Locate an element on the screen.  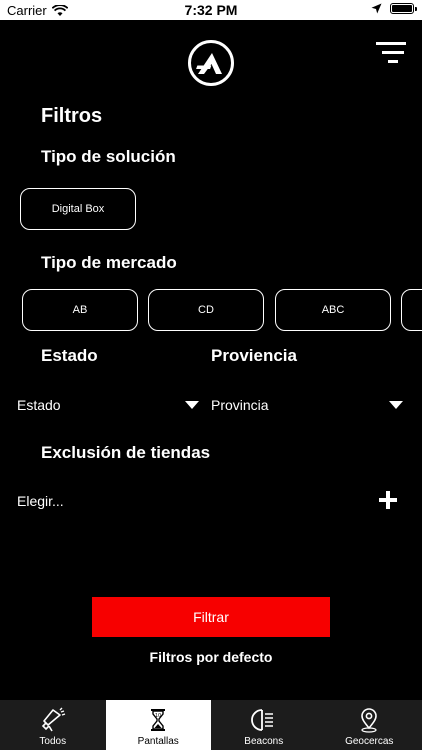
tab-label: Pantallas is located at coordinates (158, 741).